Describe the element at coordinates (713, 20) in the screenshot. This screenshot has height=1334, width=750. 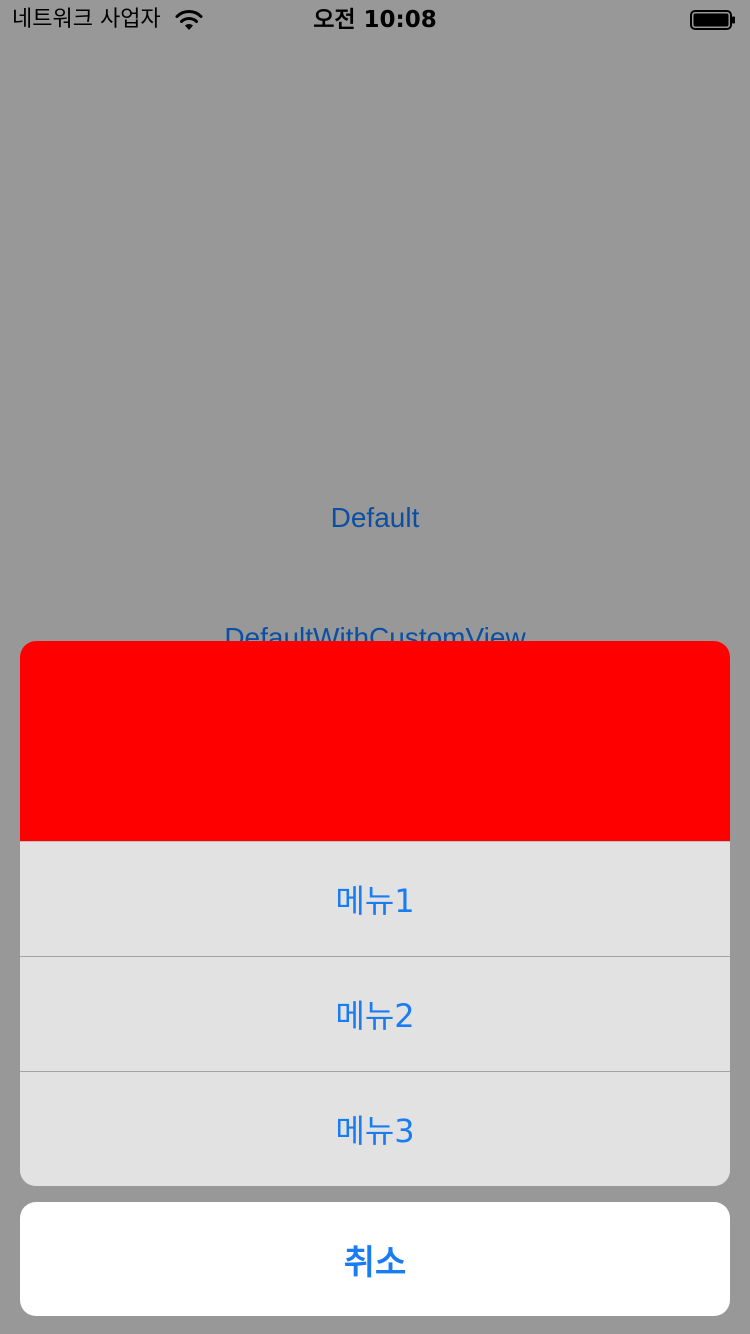
I see `battery-icon` at that location.